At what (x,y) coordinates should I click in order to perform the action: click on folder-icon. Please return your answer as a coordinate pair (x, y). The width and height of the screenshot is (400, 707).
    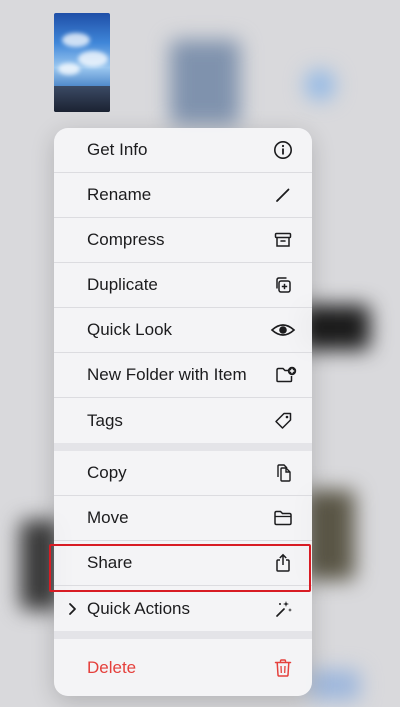
    Looking at the image, I should click on (283, 518).